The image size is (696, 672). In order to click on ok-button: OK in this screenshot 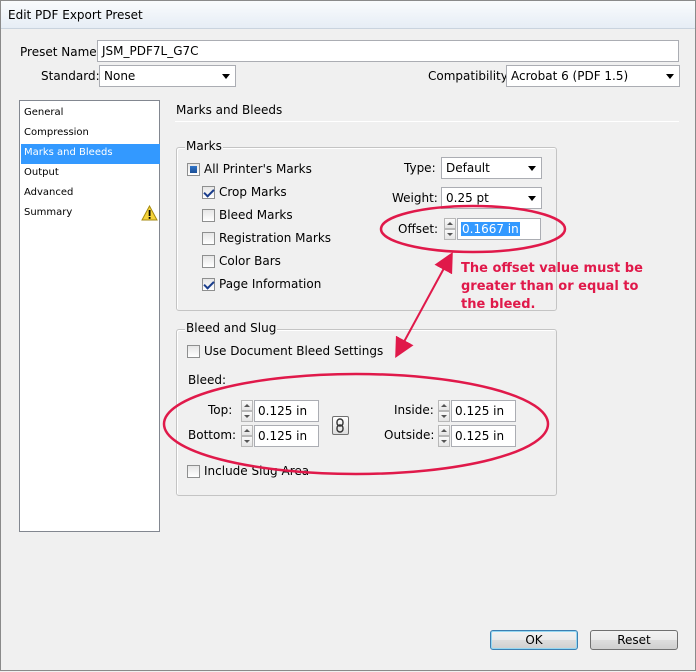, I will do `click(534, 640)`.